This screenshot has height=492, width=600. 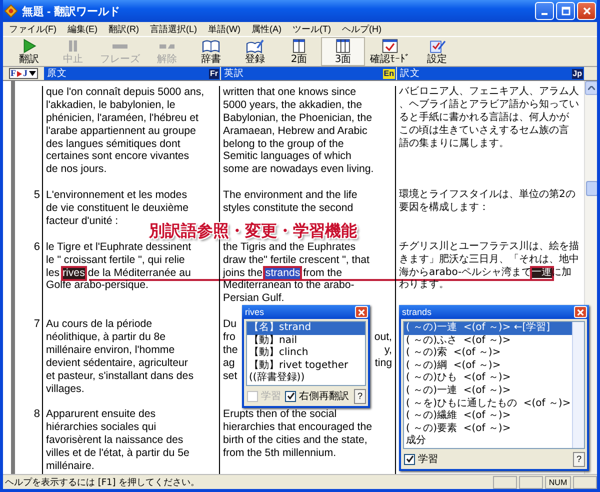 I want to click on checkbox-option: 右側再翻訳, so click(x=317, y=396).